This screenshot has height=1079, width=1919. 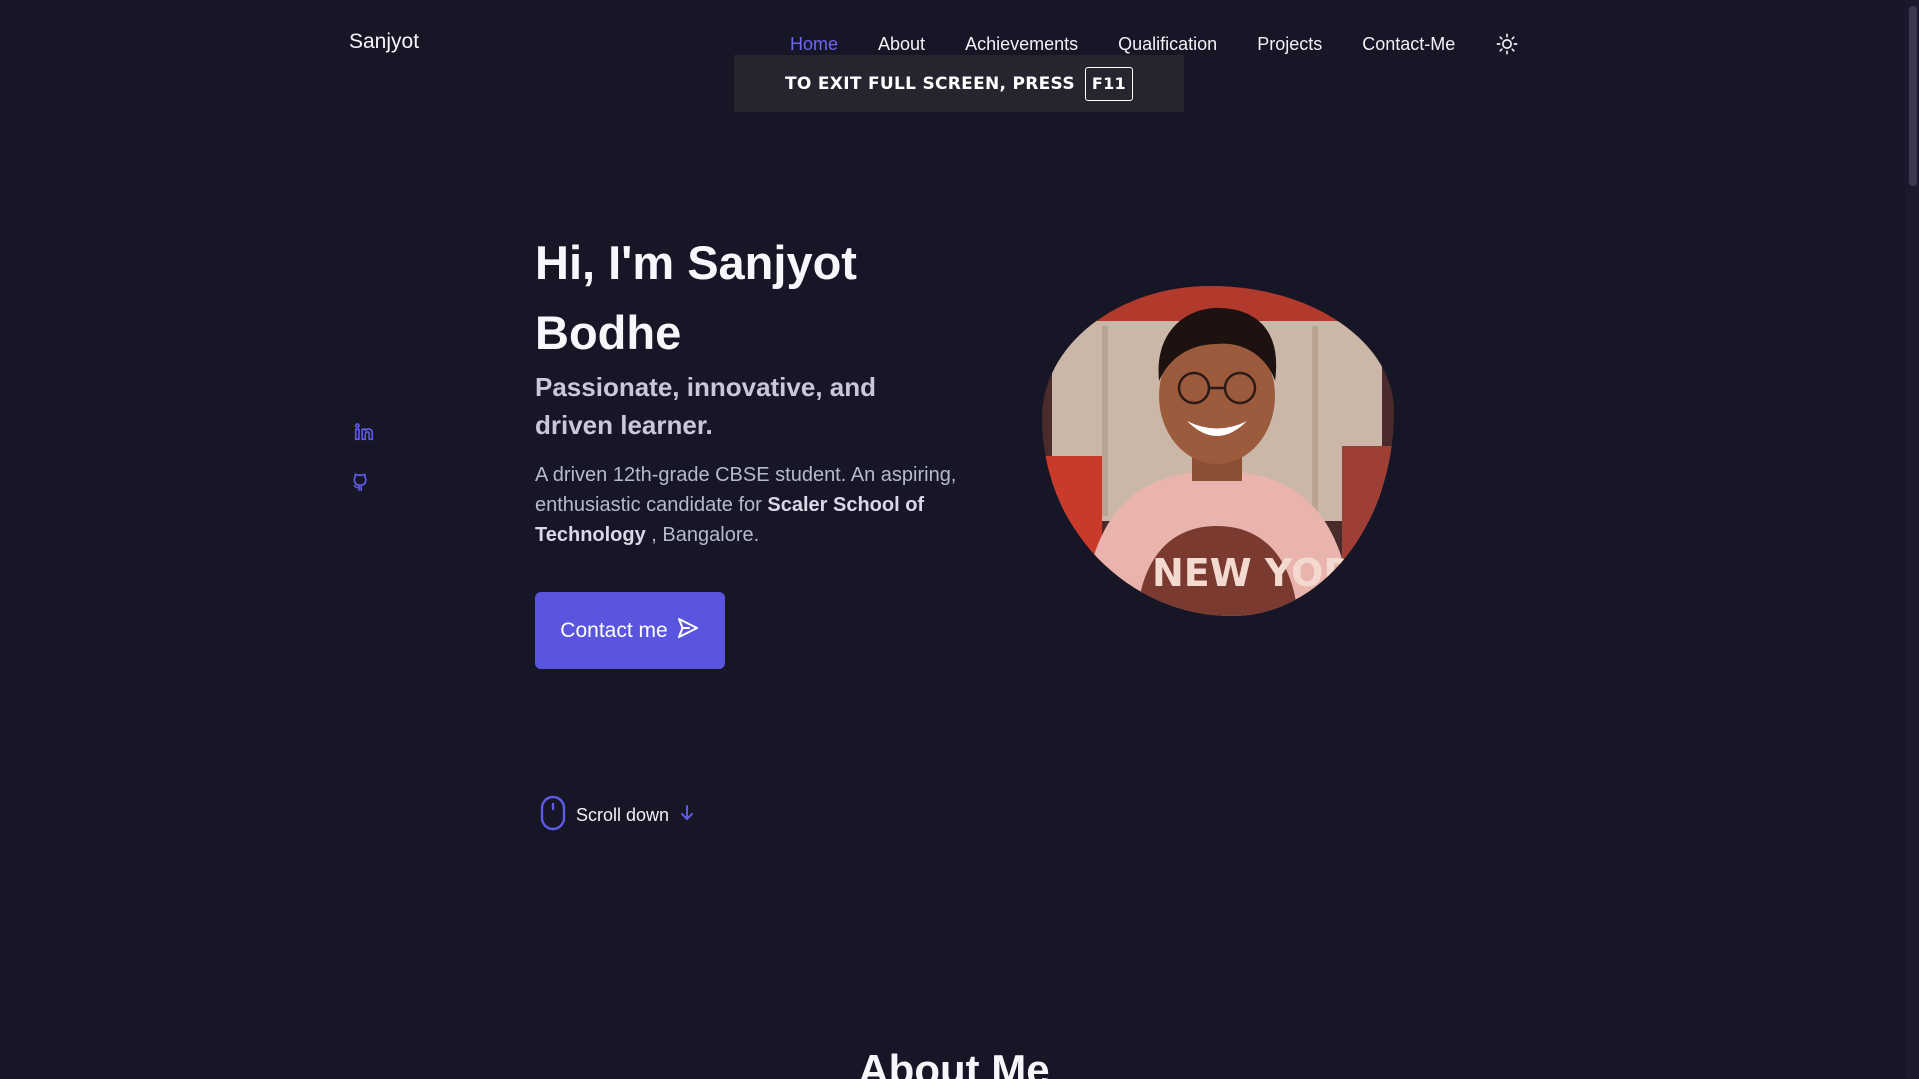 What do you see at coordinates (1021, 44) in the screenshot?
I see `nav-achievements: Achievements` at bounding box center [1021, 44].